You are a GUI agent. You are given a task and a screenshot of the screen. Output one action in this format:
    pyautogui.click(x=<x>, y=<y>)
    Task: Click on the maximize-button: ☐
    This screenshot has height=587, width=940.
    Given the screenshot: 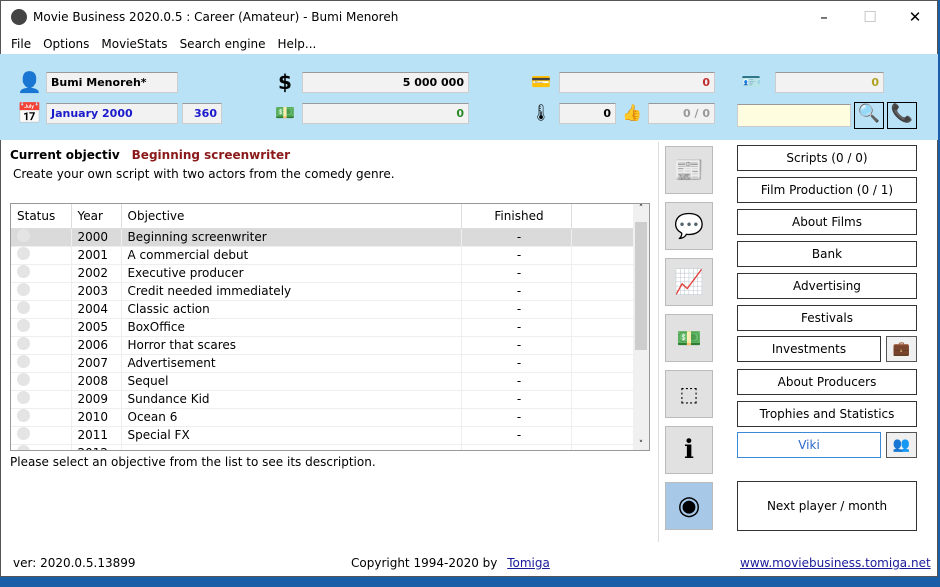 What is the action you would take?
    pyautogui.click(x=870, y=17)
    